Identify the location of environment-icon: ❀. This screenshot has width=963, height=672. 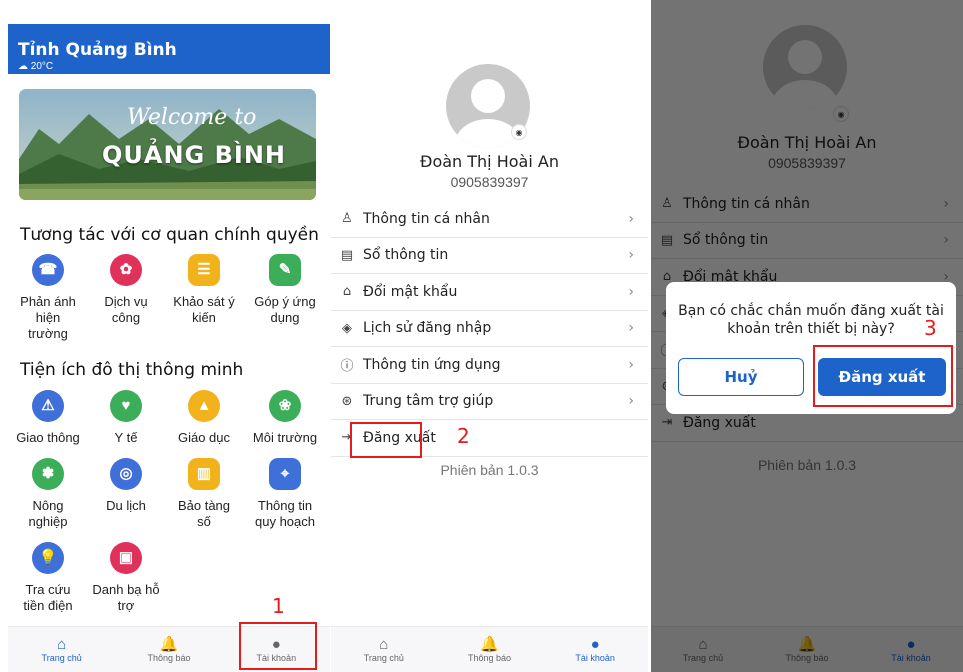
(285, 406).